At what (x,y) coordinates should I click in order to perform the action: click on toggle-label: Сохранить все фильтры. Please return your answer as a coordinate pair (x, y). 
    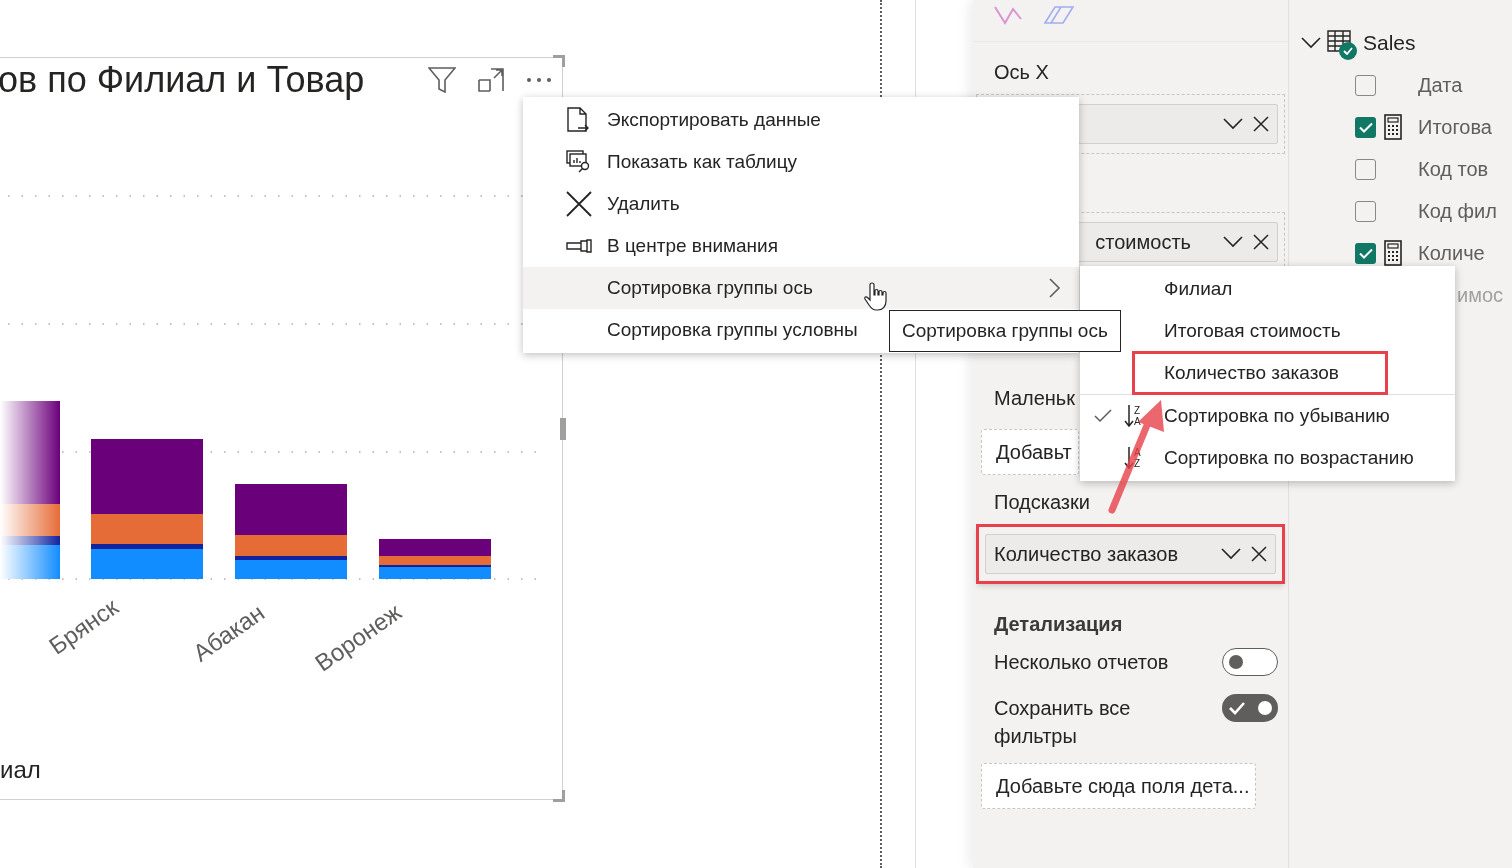
    Looking at the image, I should click on (1063, 722).